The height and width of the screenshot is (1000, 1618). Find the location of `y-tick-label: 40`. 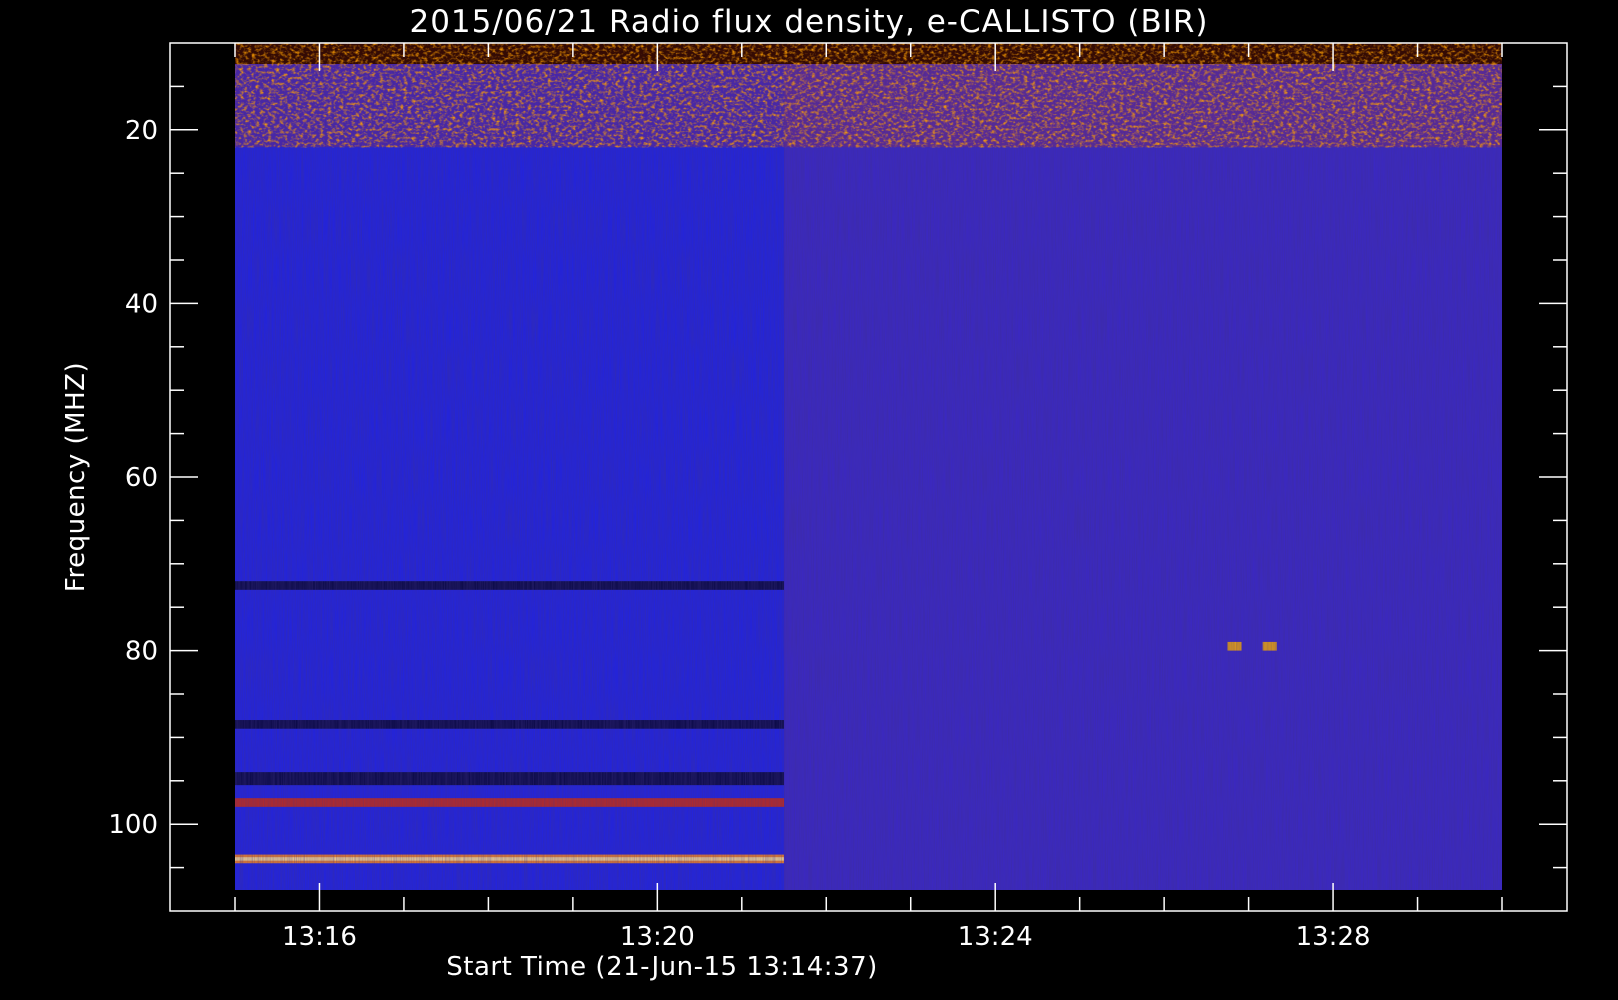

y-tick-label: 40 is located at coordinates (141, 304).